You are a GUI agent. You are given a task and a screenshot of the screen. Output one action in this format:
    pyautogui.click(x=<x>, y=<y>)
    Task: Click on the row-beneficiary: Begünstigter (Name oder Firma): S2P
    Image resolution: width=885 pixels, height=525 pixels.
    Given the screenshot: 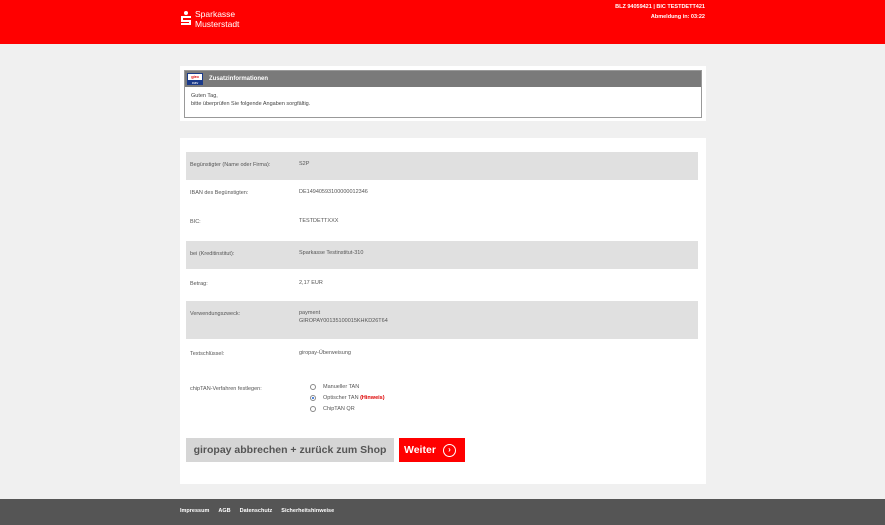 What is the action you would take?
    pyautogui.click(x=442, y=166)
    